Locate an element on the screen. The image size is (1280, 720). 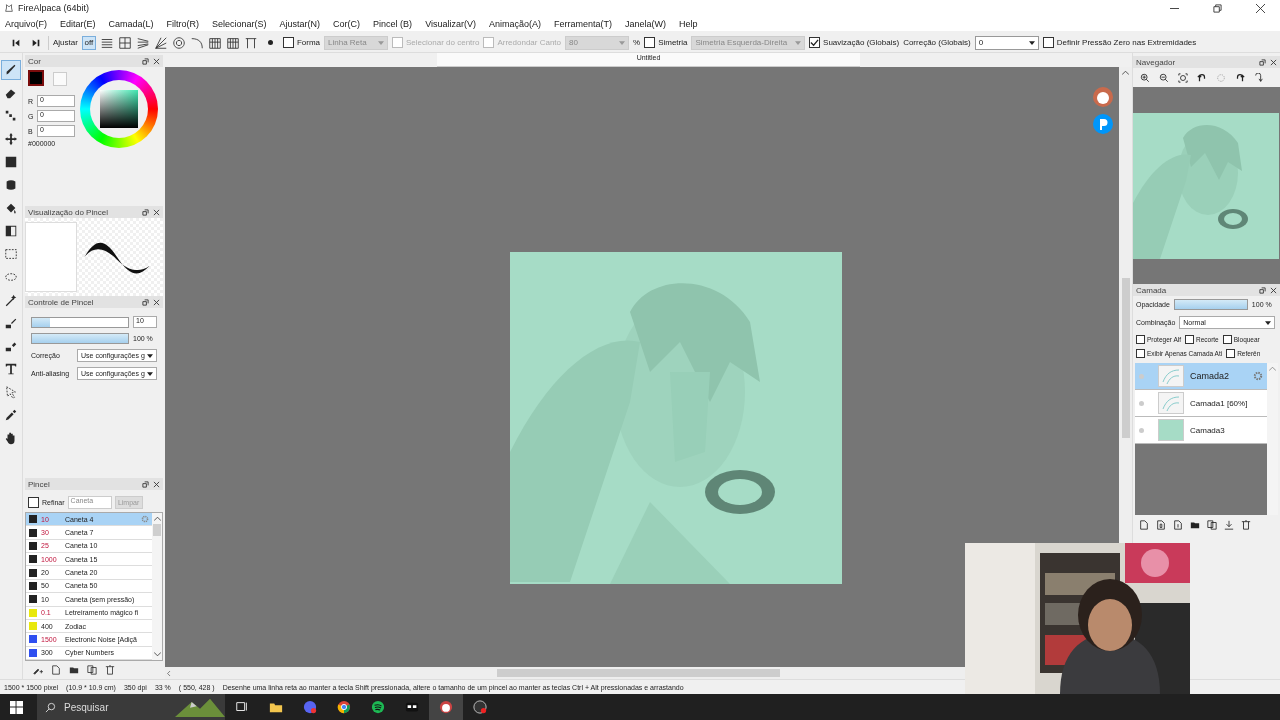
zoom-in-icon is located at coordinates (1145, 78).